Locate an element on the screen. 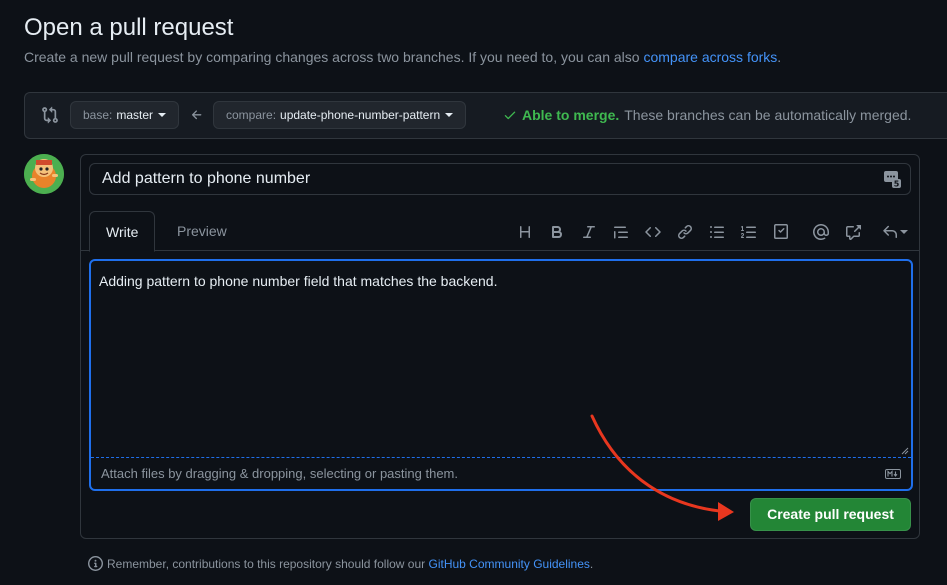 The width and height of the screenshot is (947, 585). ordered-list-button is located at coordinates (749, 232).